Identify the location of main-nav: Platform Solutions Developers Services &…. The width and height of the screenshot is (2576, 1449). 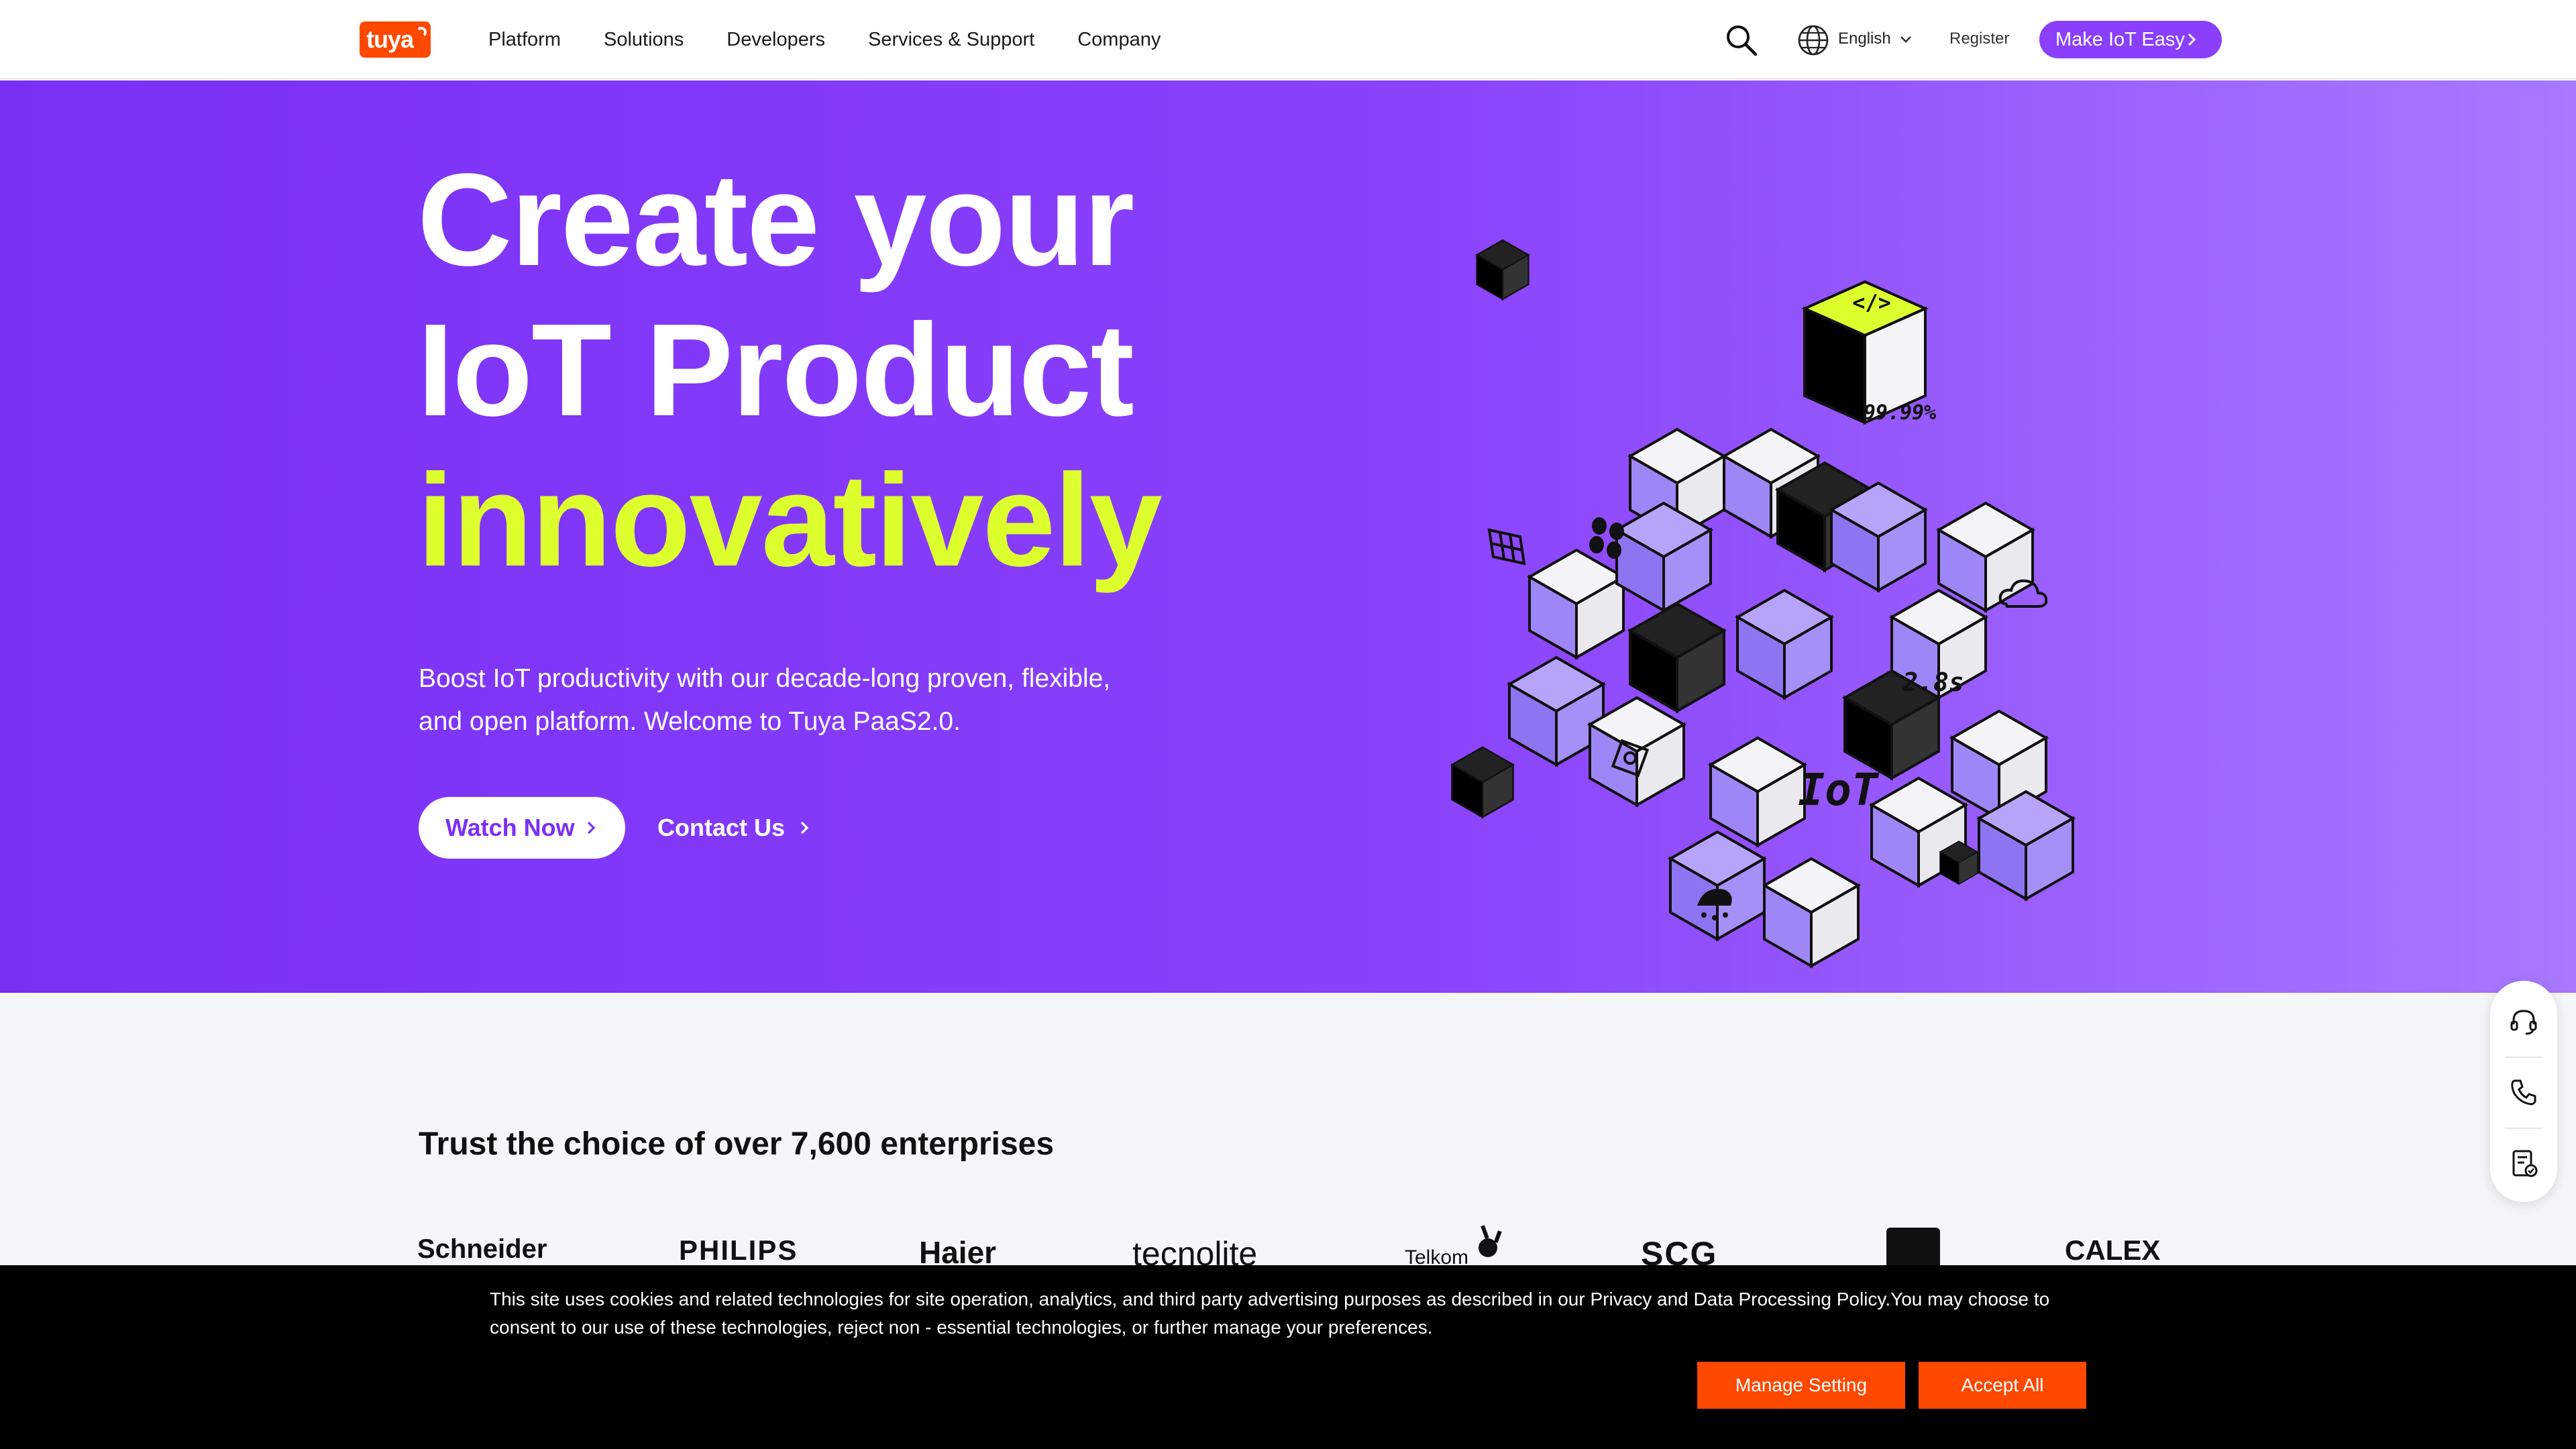
(824, 39).